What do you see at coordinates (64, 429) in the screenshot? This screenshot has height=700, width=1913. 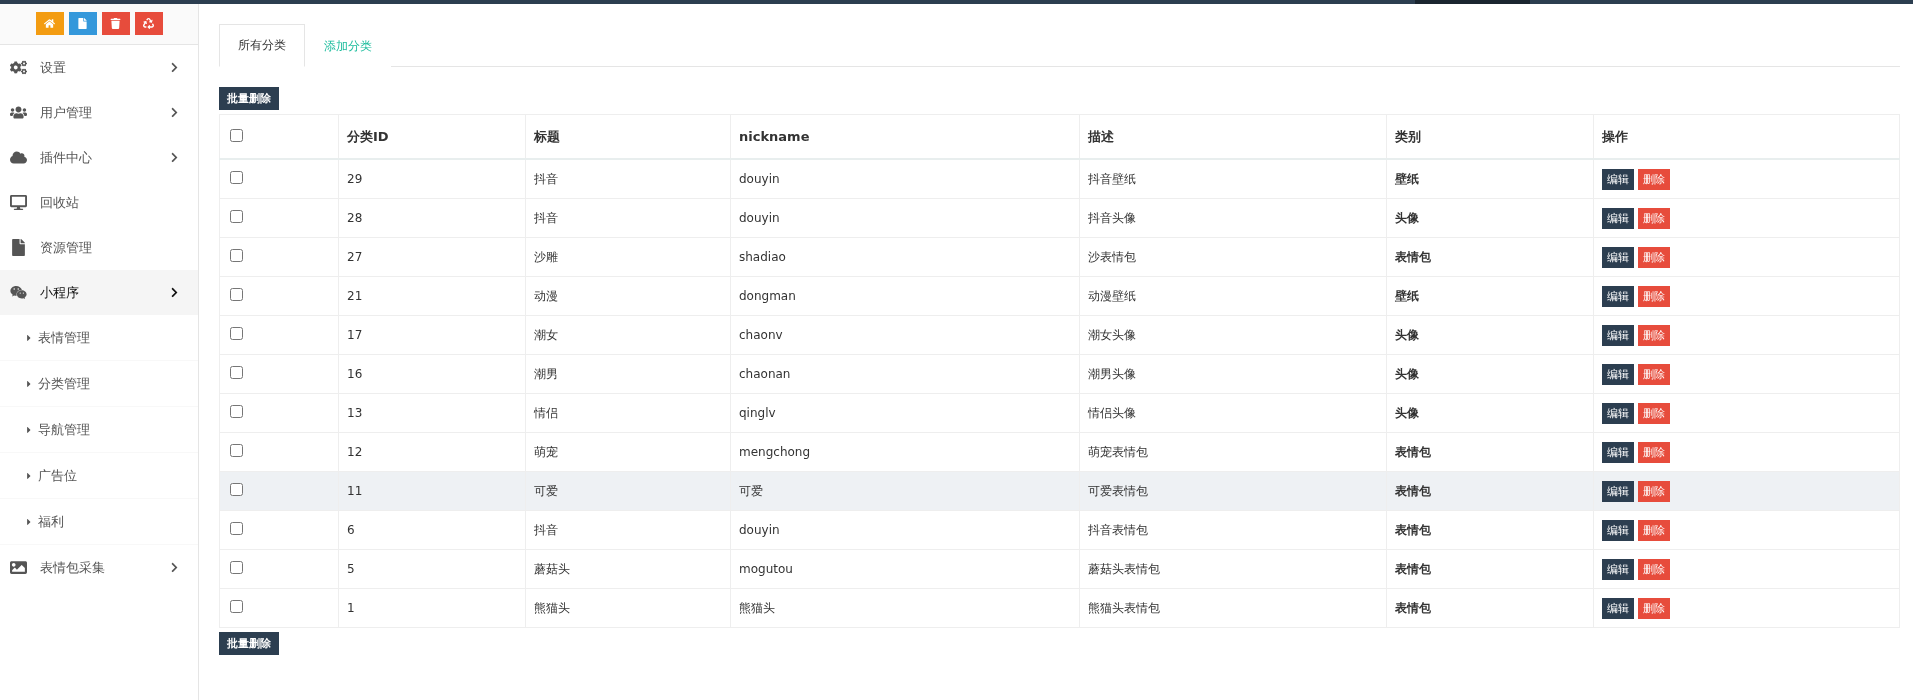 I see `submenu-label: 导航管理` at bounding box center [64, 429].